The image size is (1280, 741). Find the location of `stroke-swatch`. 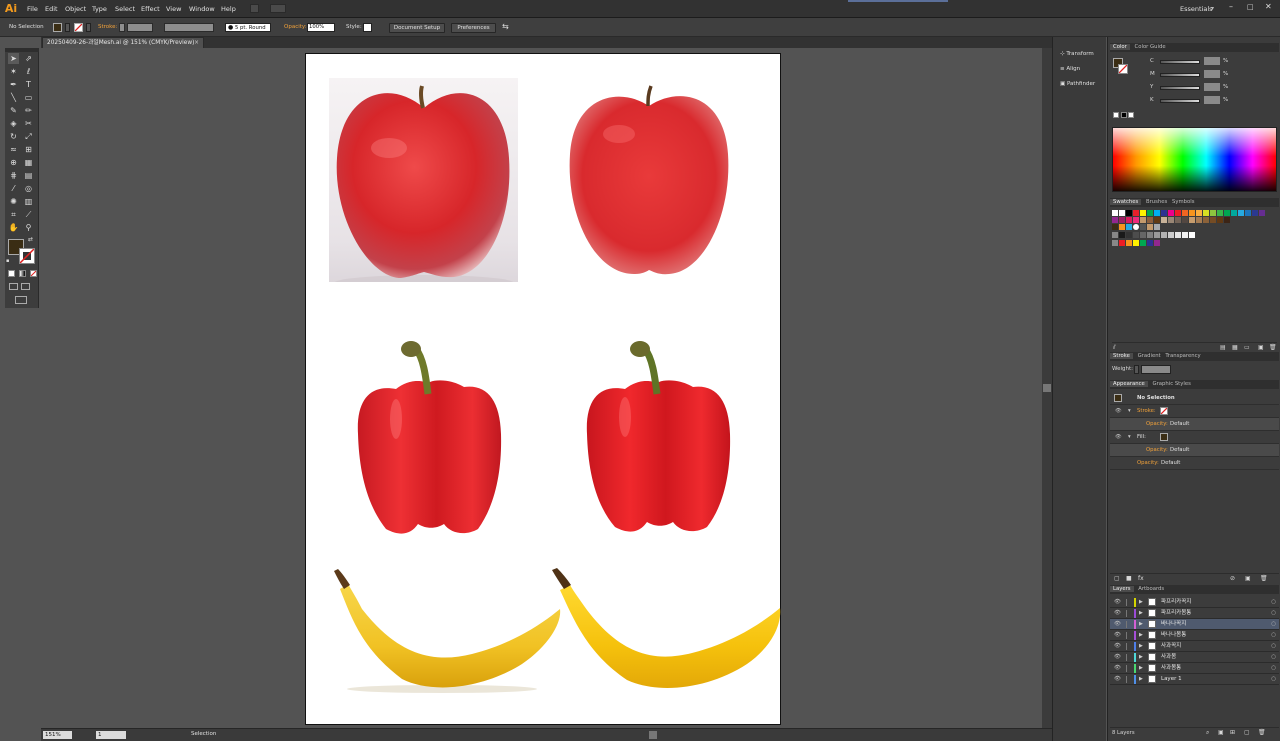

stroke-swatch is located at coordinates (78, 27).